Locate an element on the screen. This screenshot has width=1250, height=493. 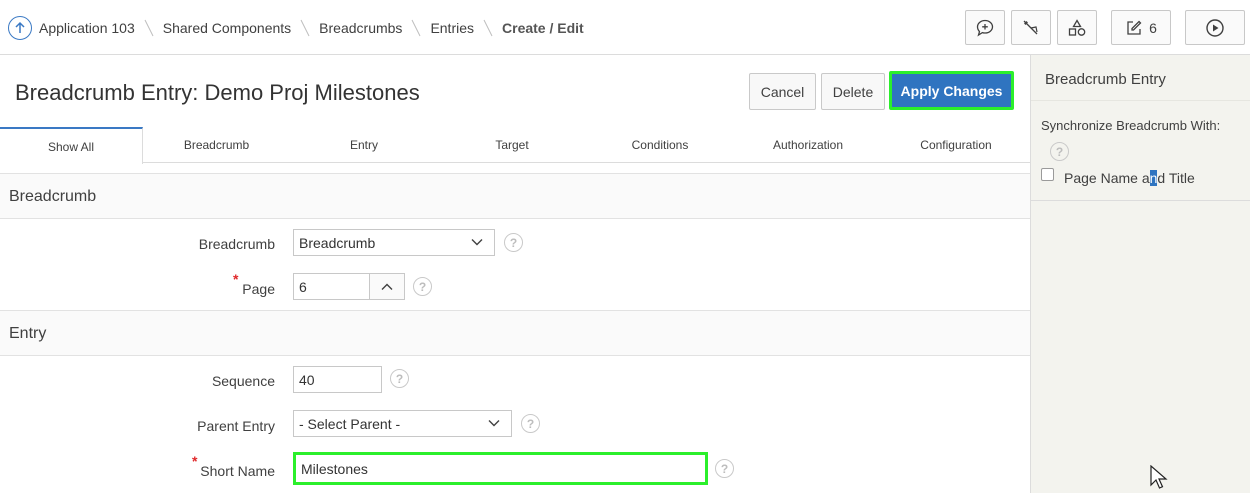
sequence-input: 40 is located at coordinates (337, 379).